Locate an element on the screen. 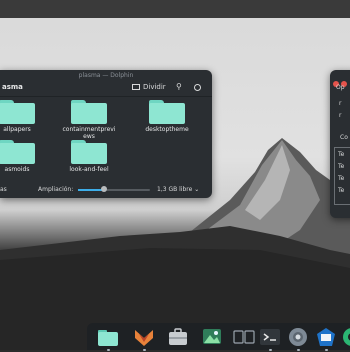 This screenshot has width=350, height=352. terminal-icon is located at coordinates (270, 338).